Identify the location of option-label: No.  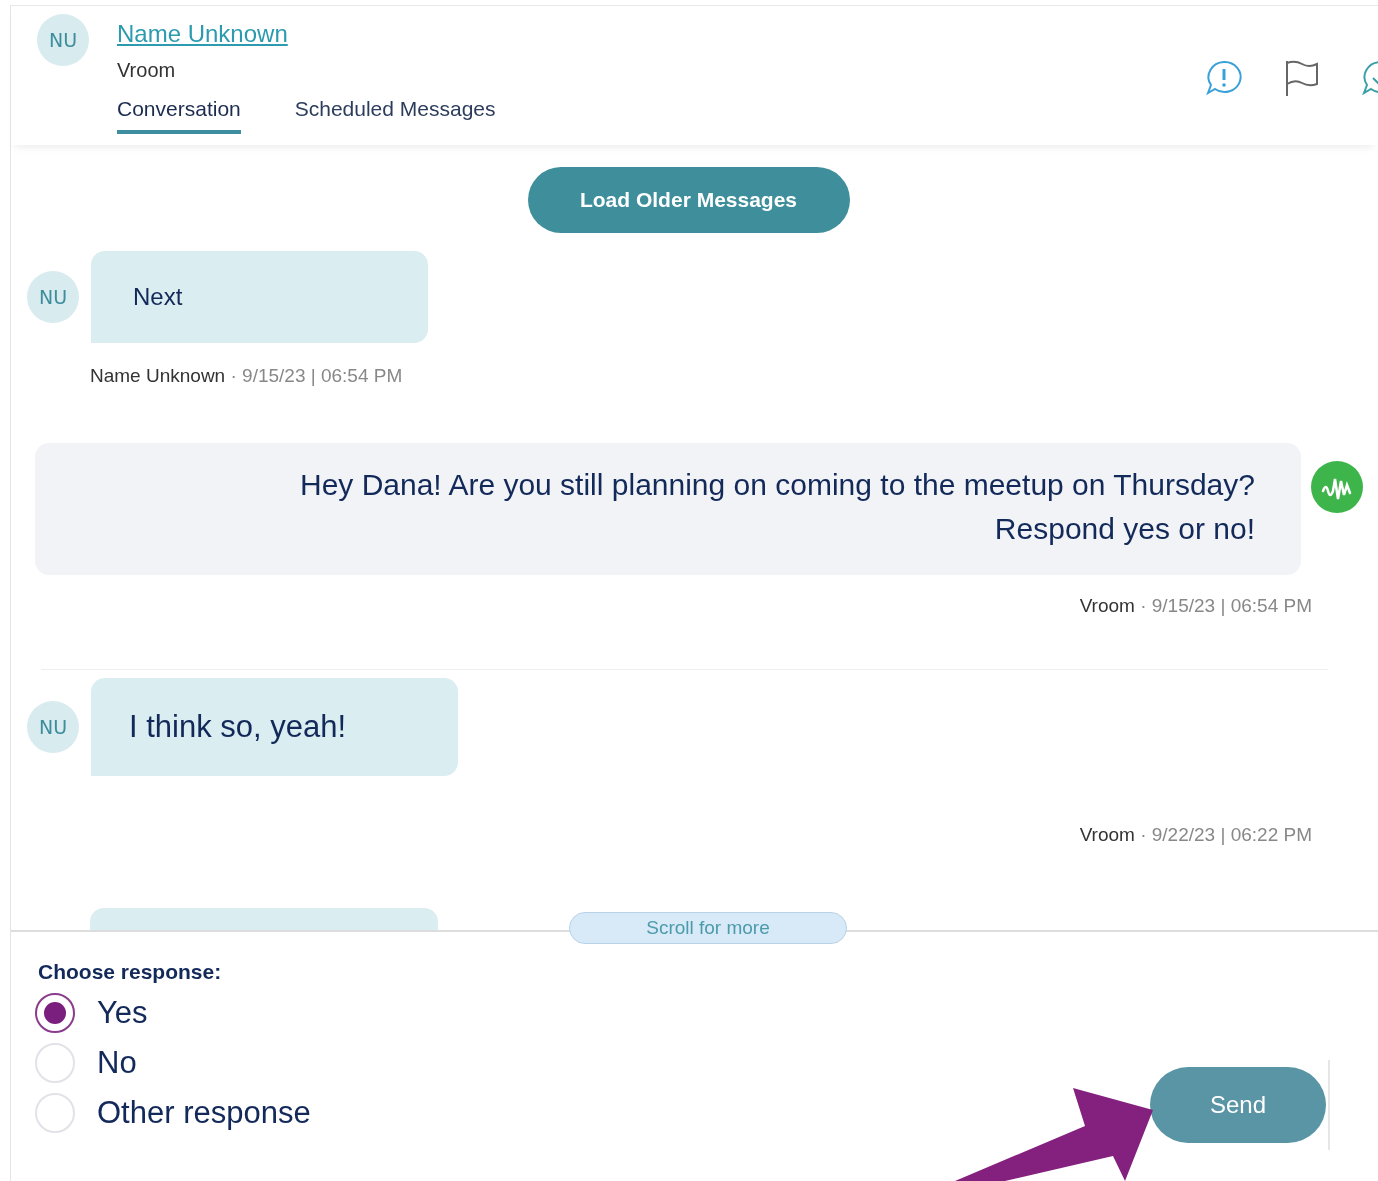
(117, 1063).